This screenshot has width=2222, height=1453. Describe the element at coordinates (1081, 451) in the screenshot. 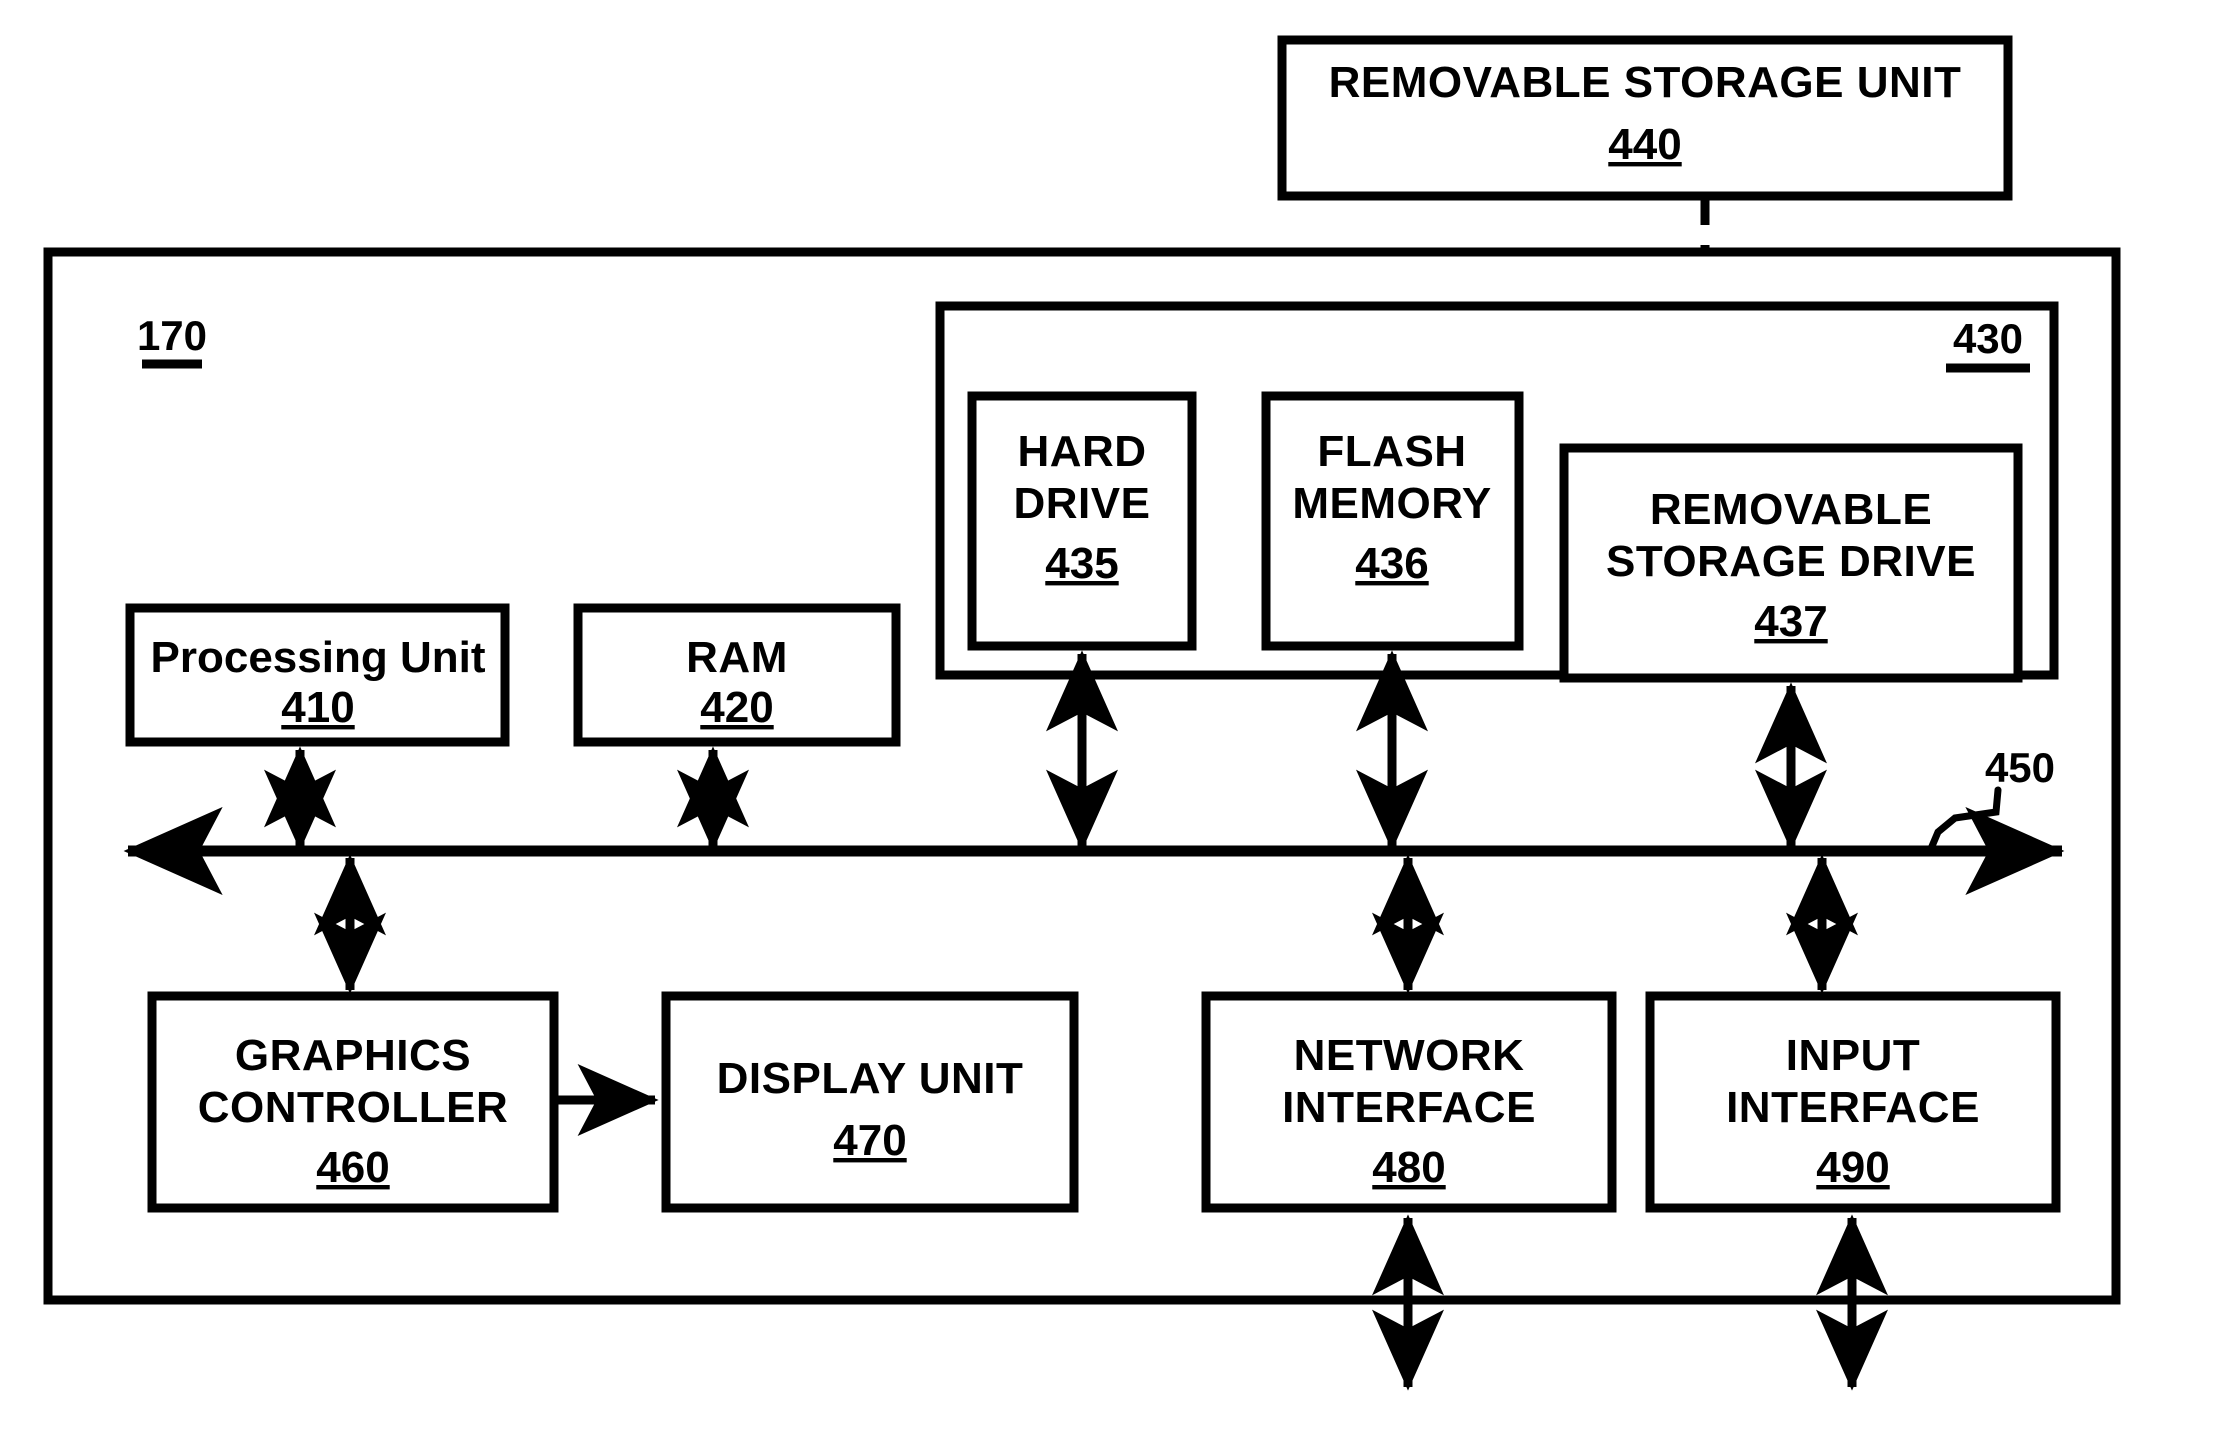

I see `hard-drive-label-line1: HARD` at that location.